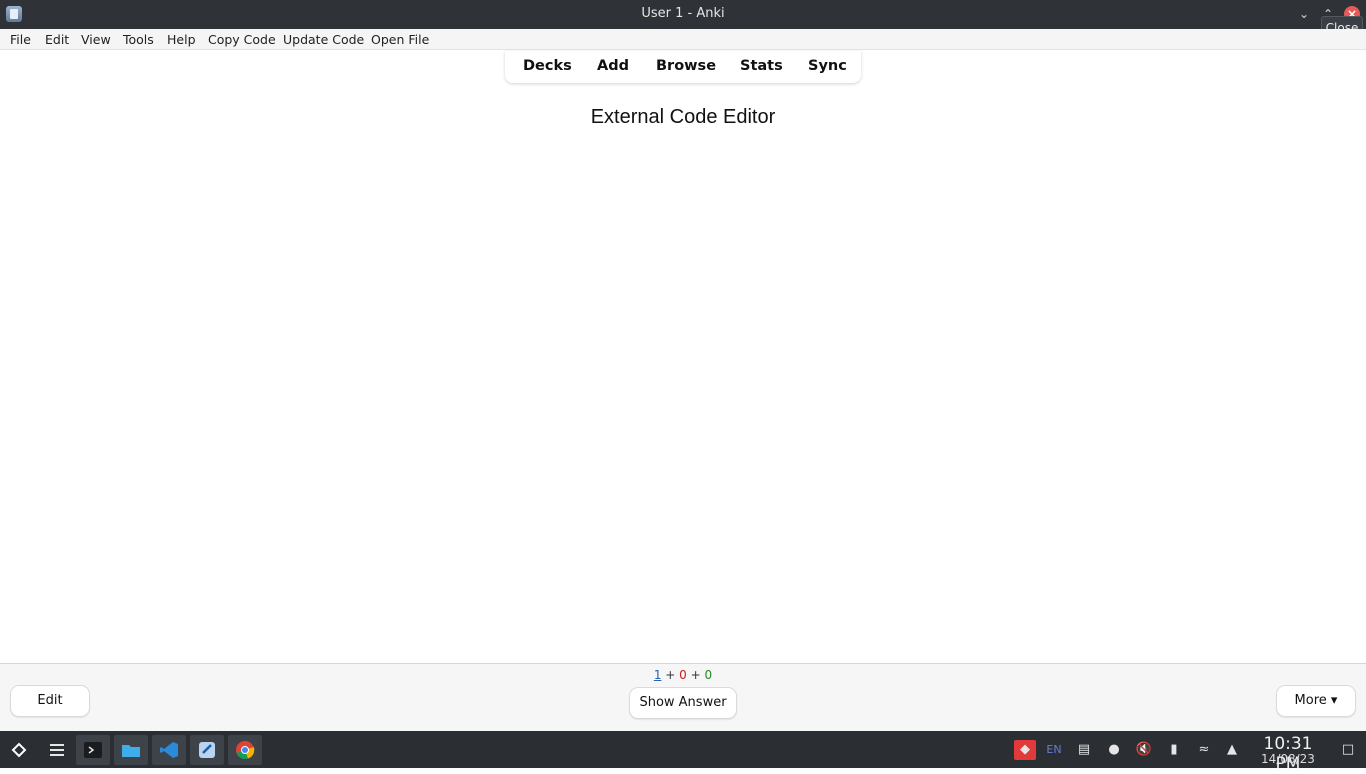  I want to click on file-manager-icon, so click(131, 750).